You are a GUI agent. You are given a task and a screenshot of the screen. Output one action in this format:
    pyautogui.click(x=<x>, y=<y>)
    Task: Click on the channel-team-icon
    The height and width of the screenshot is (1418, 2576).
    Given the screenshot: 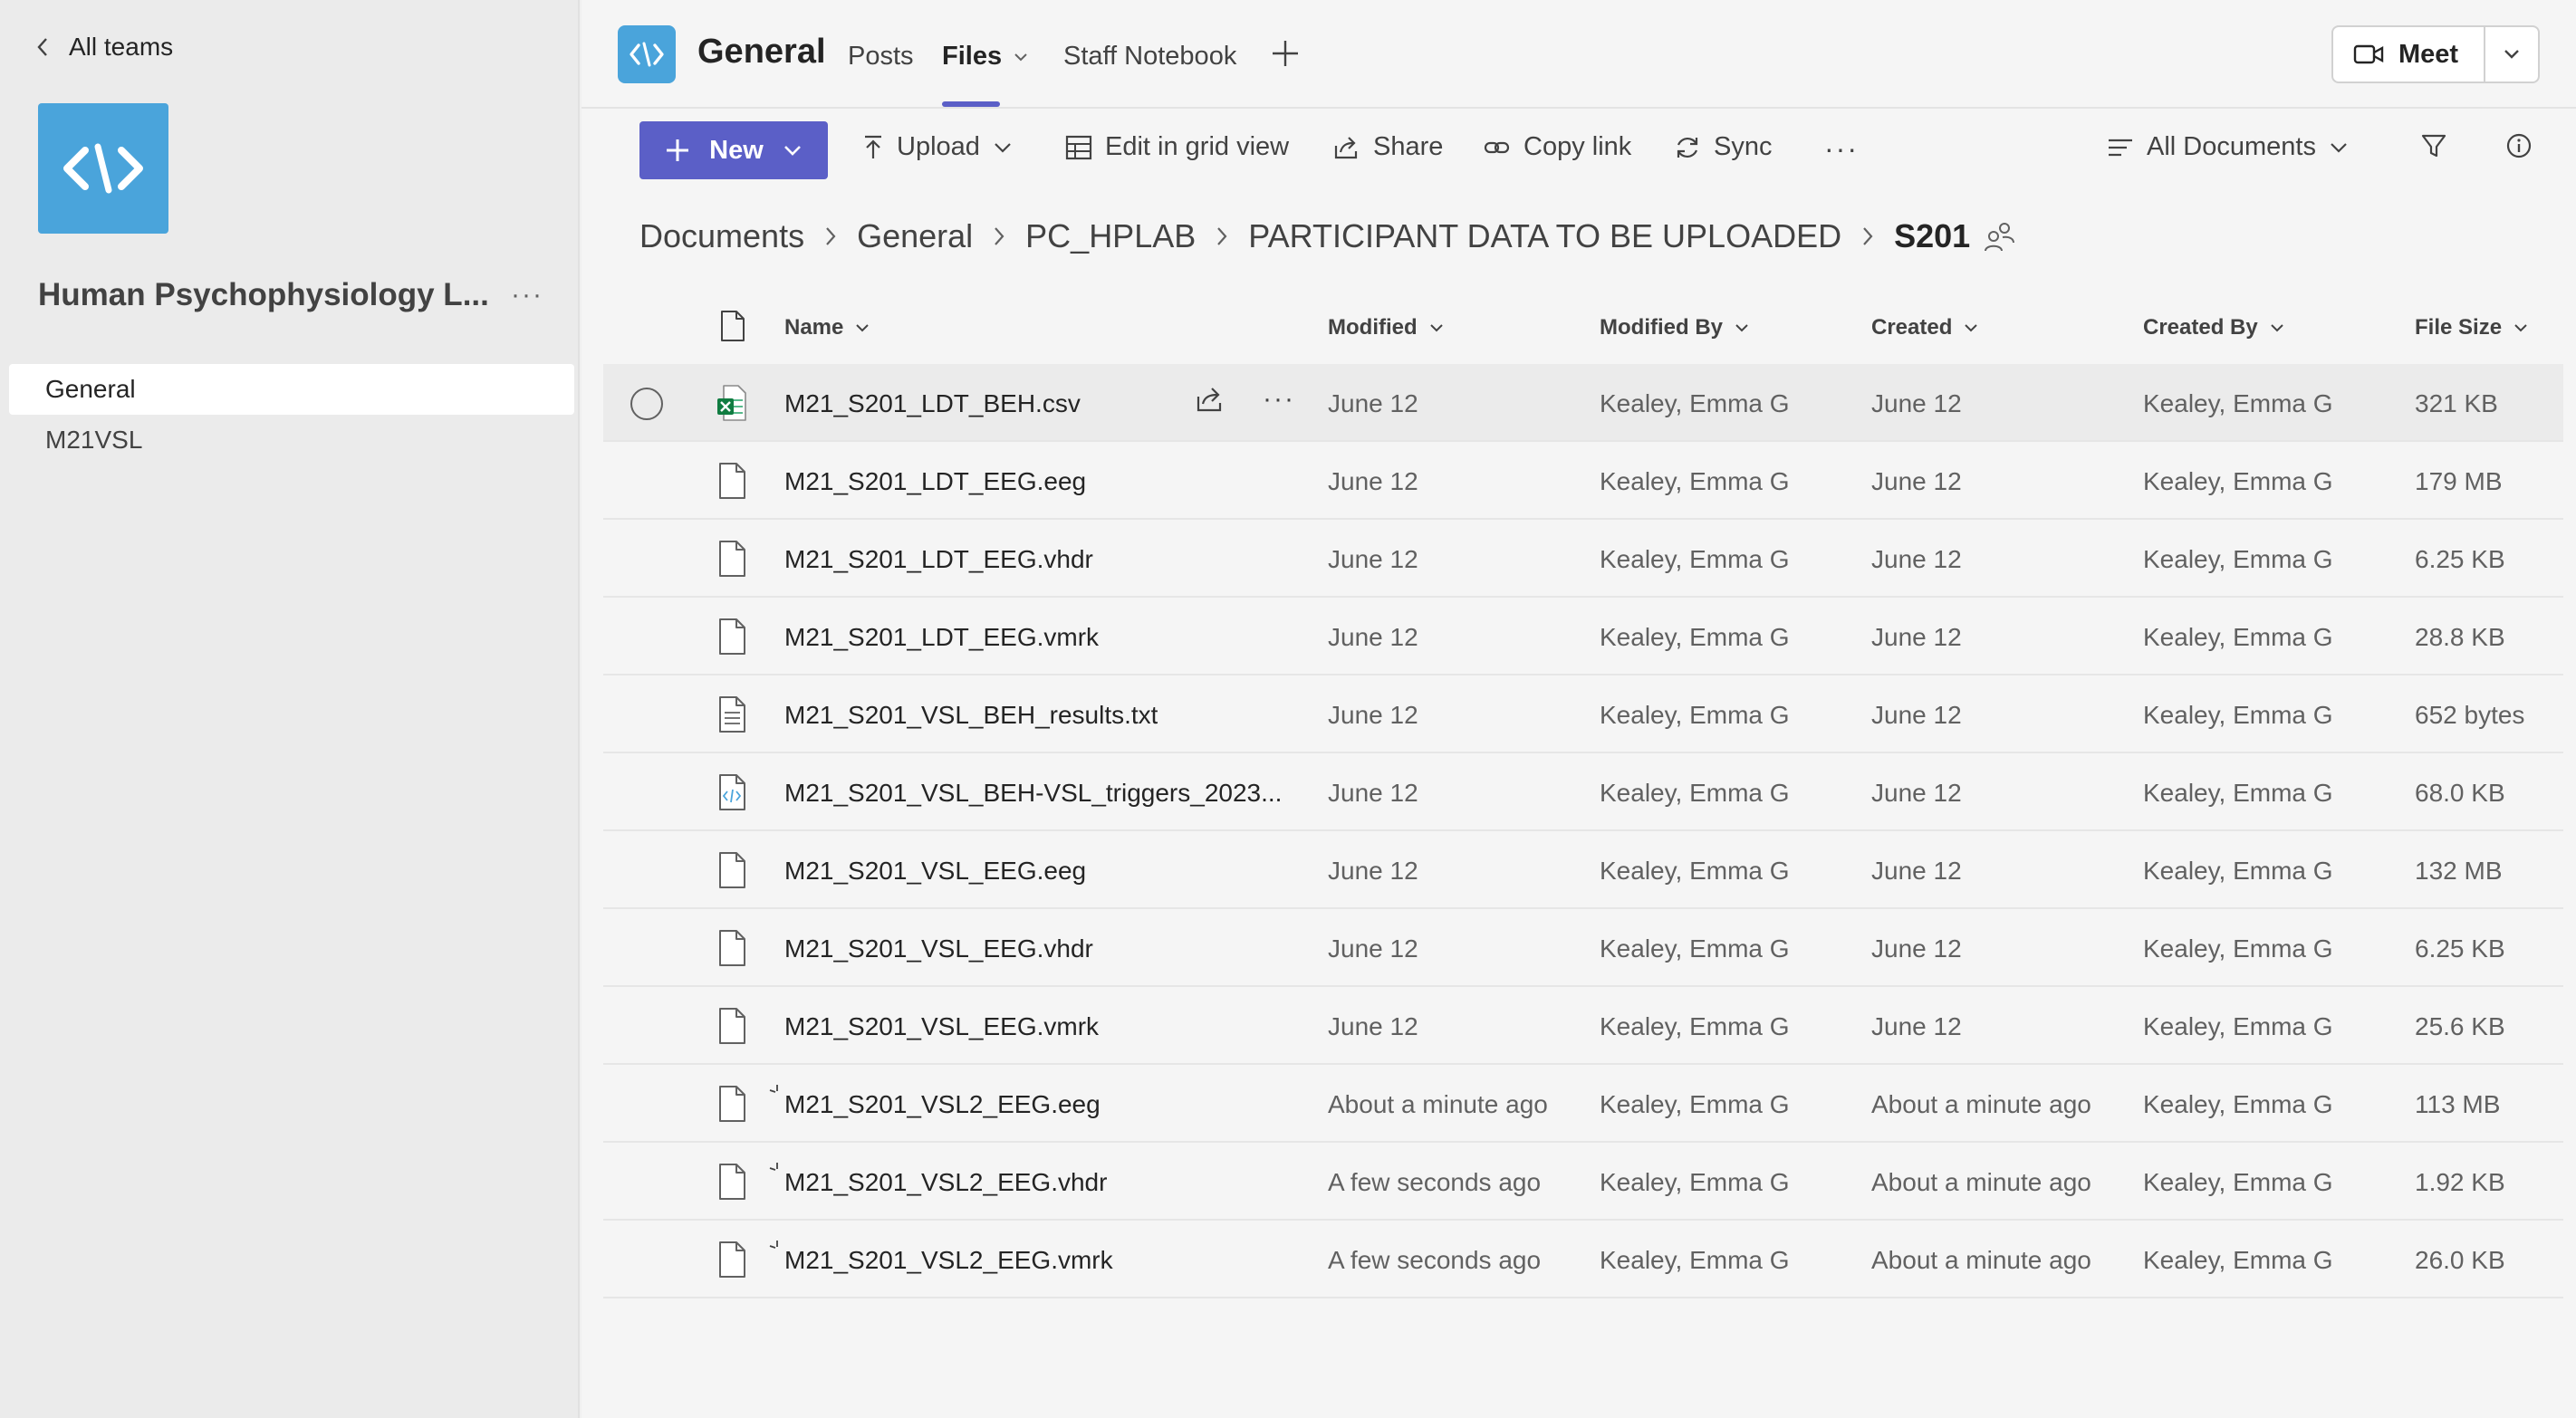 What is the action you would take?
    pyautogui.click(x=647, y=54)
    